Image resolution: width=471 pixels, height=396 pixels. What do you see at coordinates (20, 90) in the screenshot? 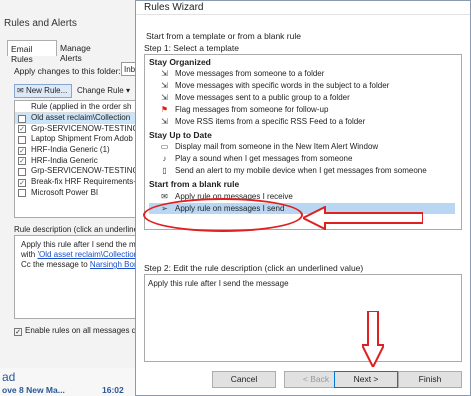
I see `new-rule-icon: ✉` at bounding box center [20, 90].